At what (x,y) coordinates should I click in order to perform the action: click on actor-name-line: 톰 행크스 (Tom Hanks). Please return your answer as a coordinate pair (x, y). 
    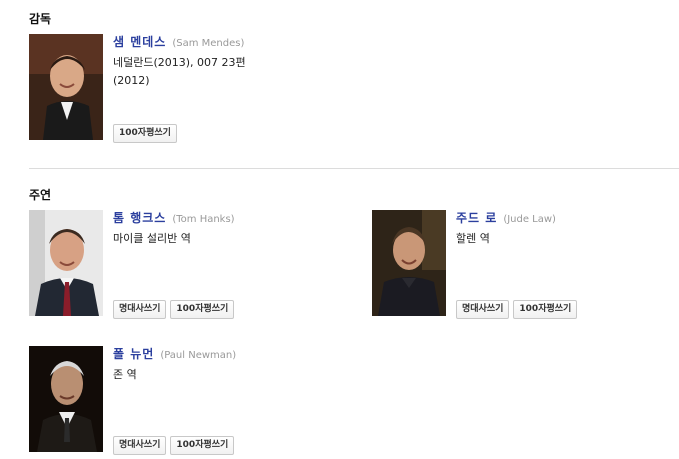
    Looking at the image, I should click on (243, 219).